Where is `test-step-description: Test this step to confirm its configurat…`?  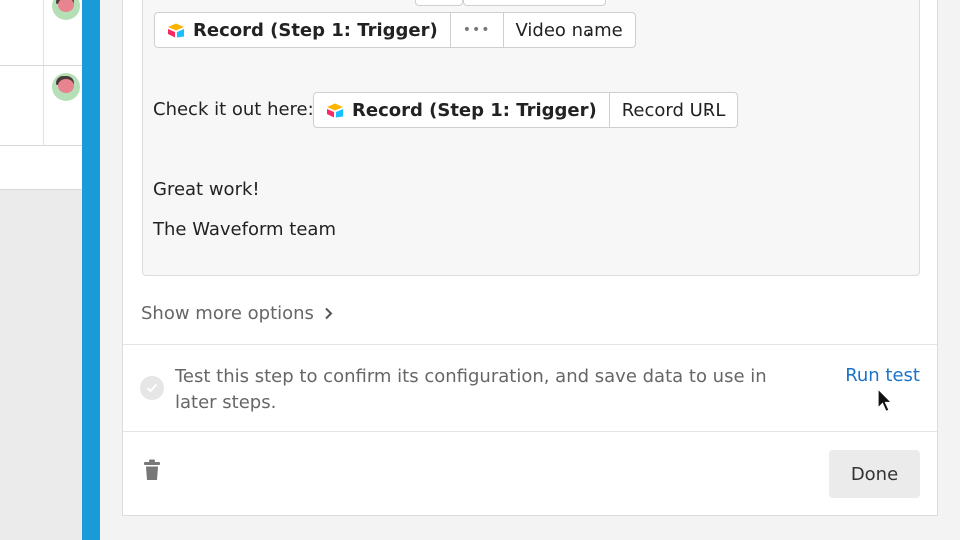
test-step-description: Test this step to confirm its configurat… is located at coordinates (471, 389).